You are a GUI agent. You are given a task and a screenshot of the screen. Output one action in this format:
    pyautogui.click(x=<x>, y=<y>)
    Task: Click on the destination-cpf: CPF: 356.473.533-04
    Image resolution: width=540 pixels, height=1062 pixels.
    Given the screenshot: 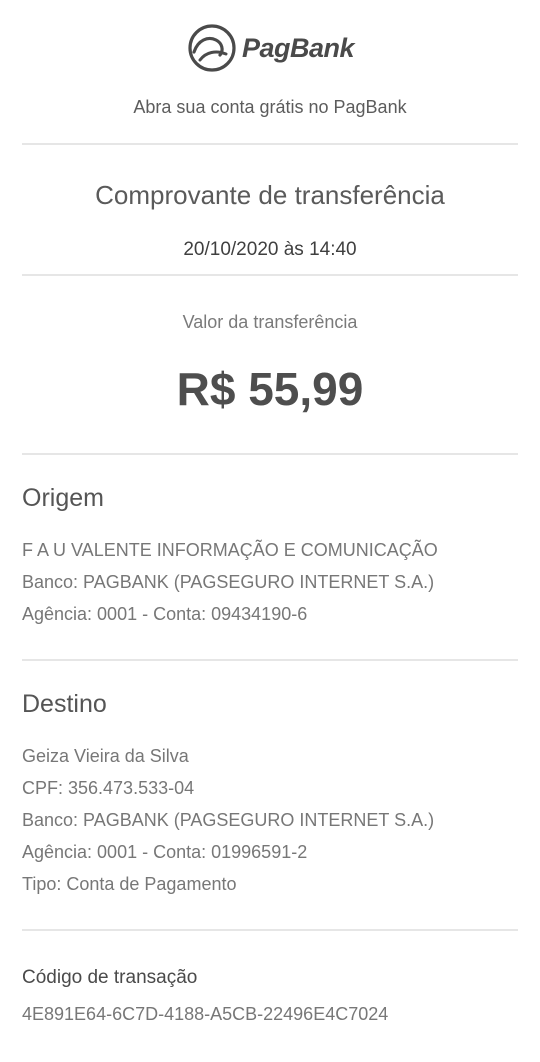 What is the action you would take?
    pyautogui.click(x=108, y=788)
    